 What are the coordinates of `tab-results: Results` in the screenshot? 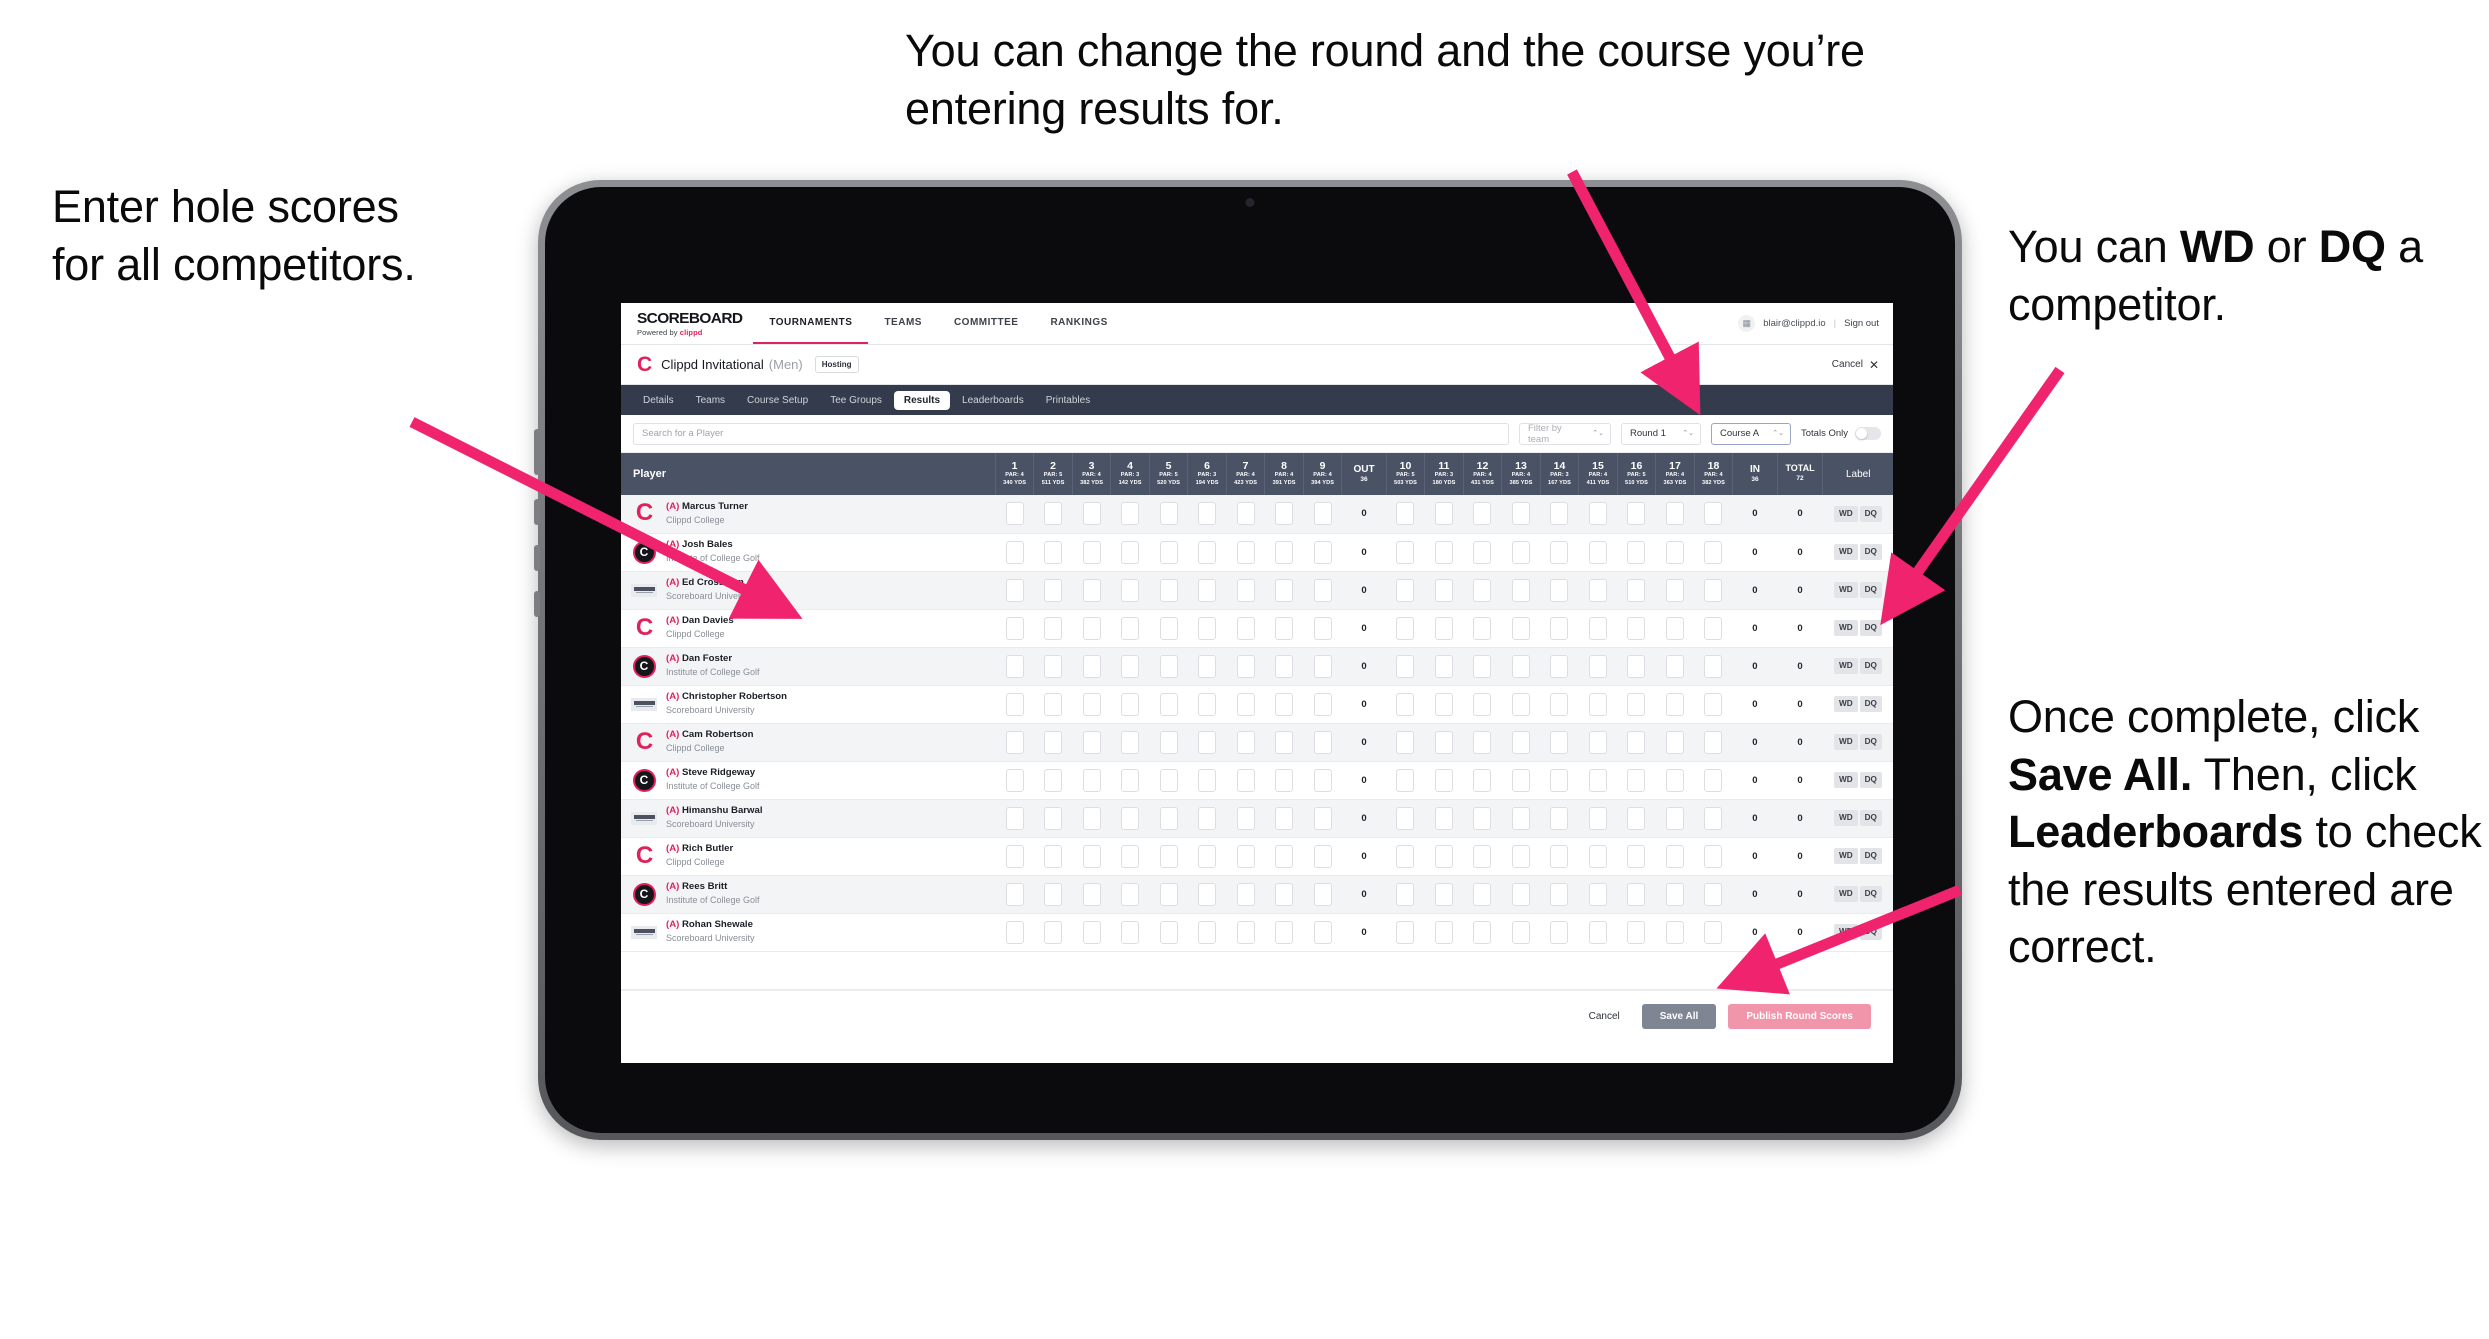 It's located at (922, 400).